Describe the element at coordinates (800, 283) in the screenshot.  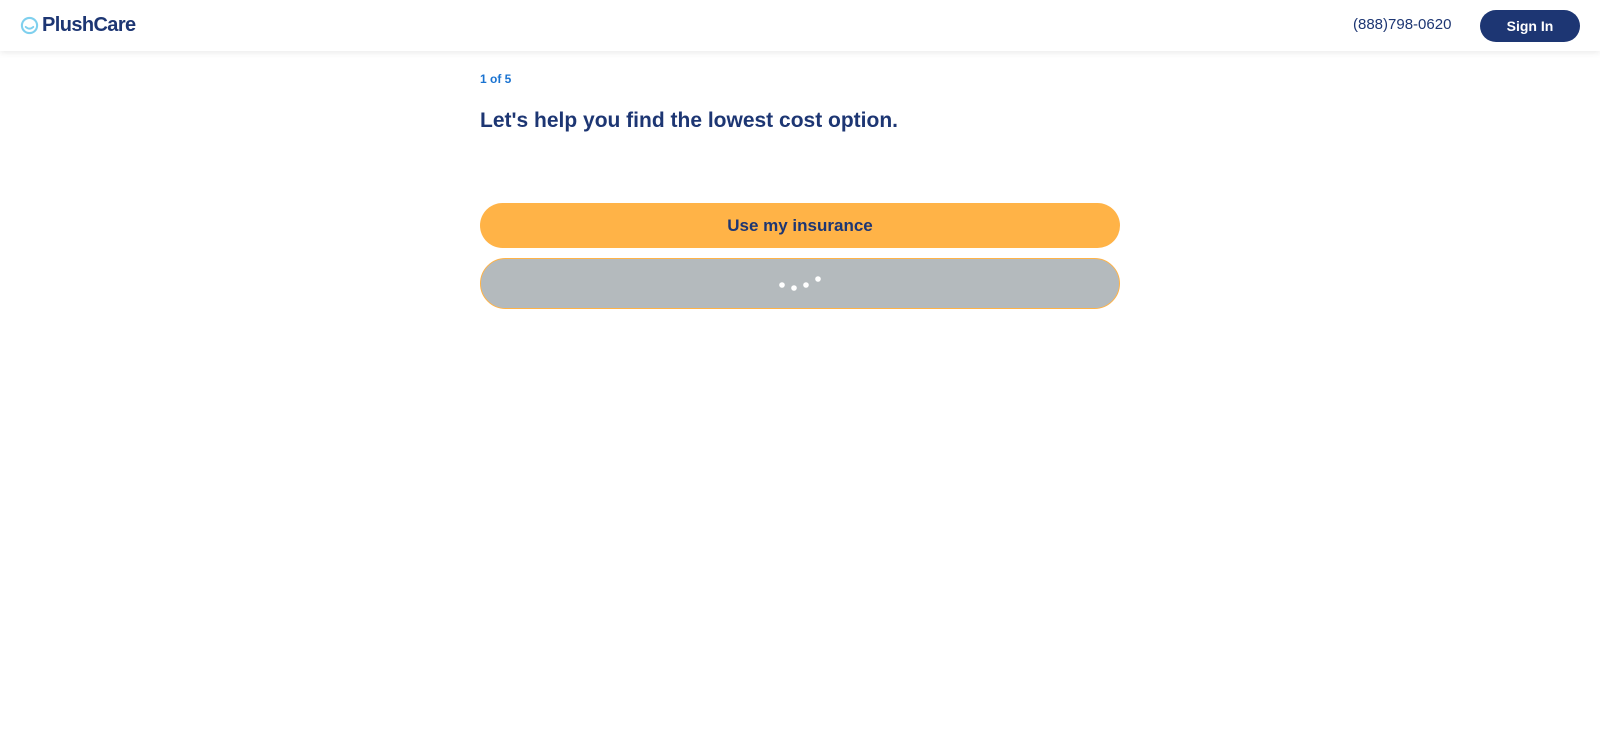
I see `loading-spinner-icon` at that location.